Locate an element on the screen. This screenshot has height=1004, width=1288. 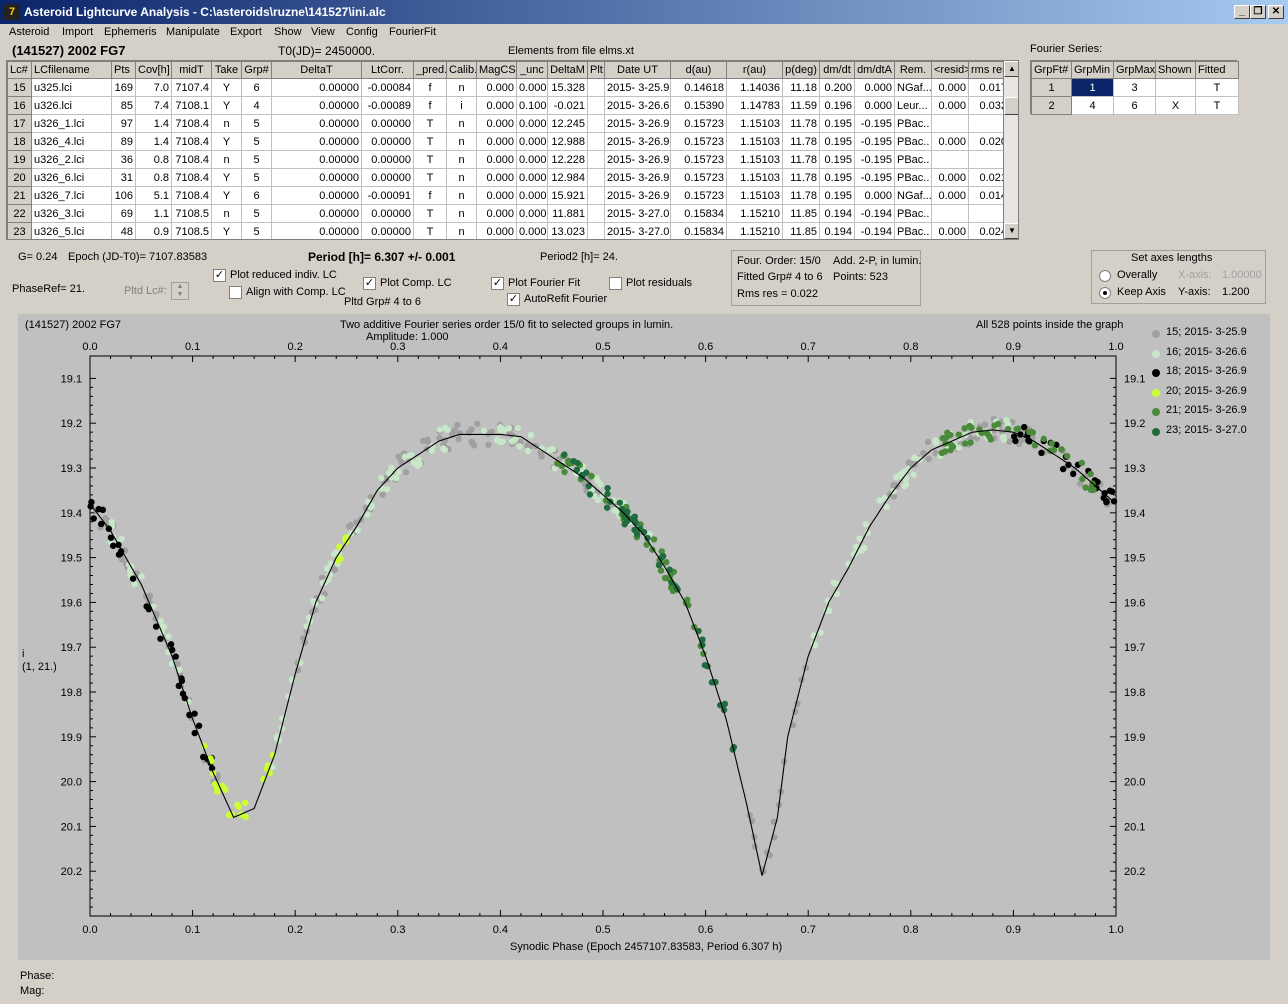
table-cell: 0.194 is located at coordinates (837, 213).